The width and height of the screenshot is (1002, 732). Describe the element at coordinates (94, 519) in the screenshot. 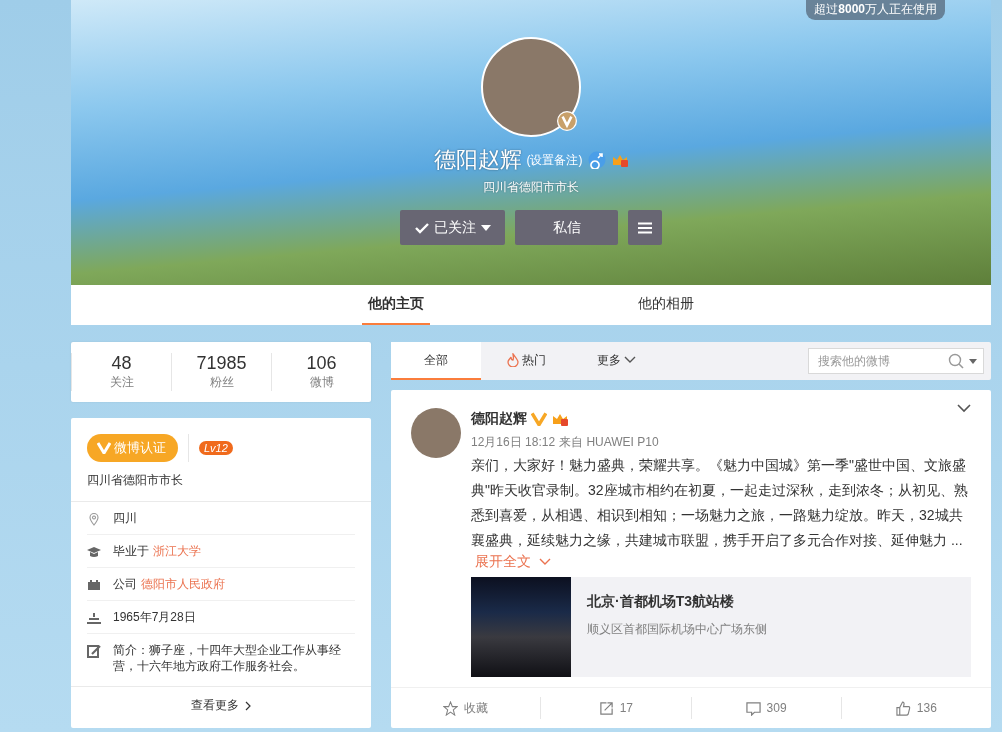

I see `location-pin-icon` at that location.